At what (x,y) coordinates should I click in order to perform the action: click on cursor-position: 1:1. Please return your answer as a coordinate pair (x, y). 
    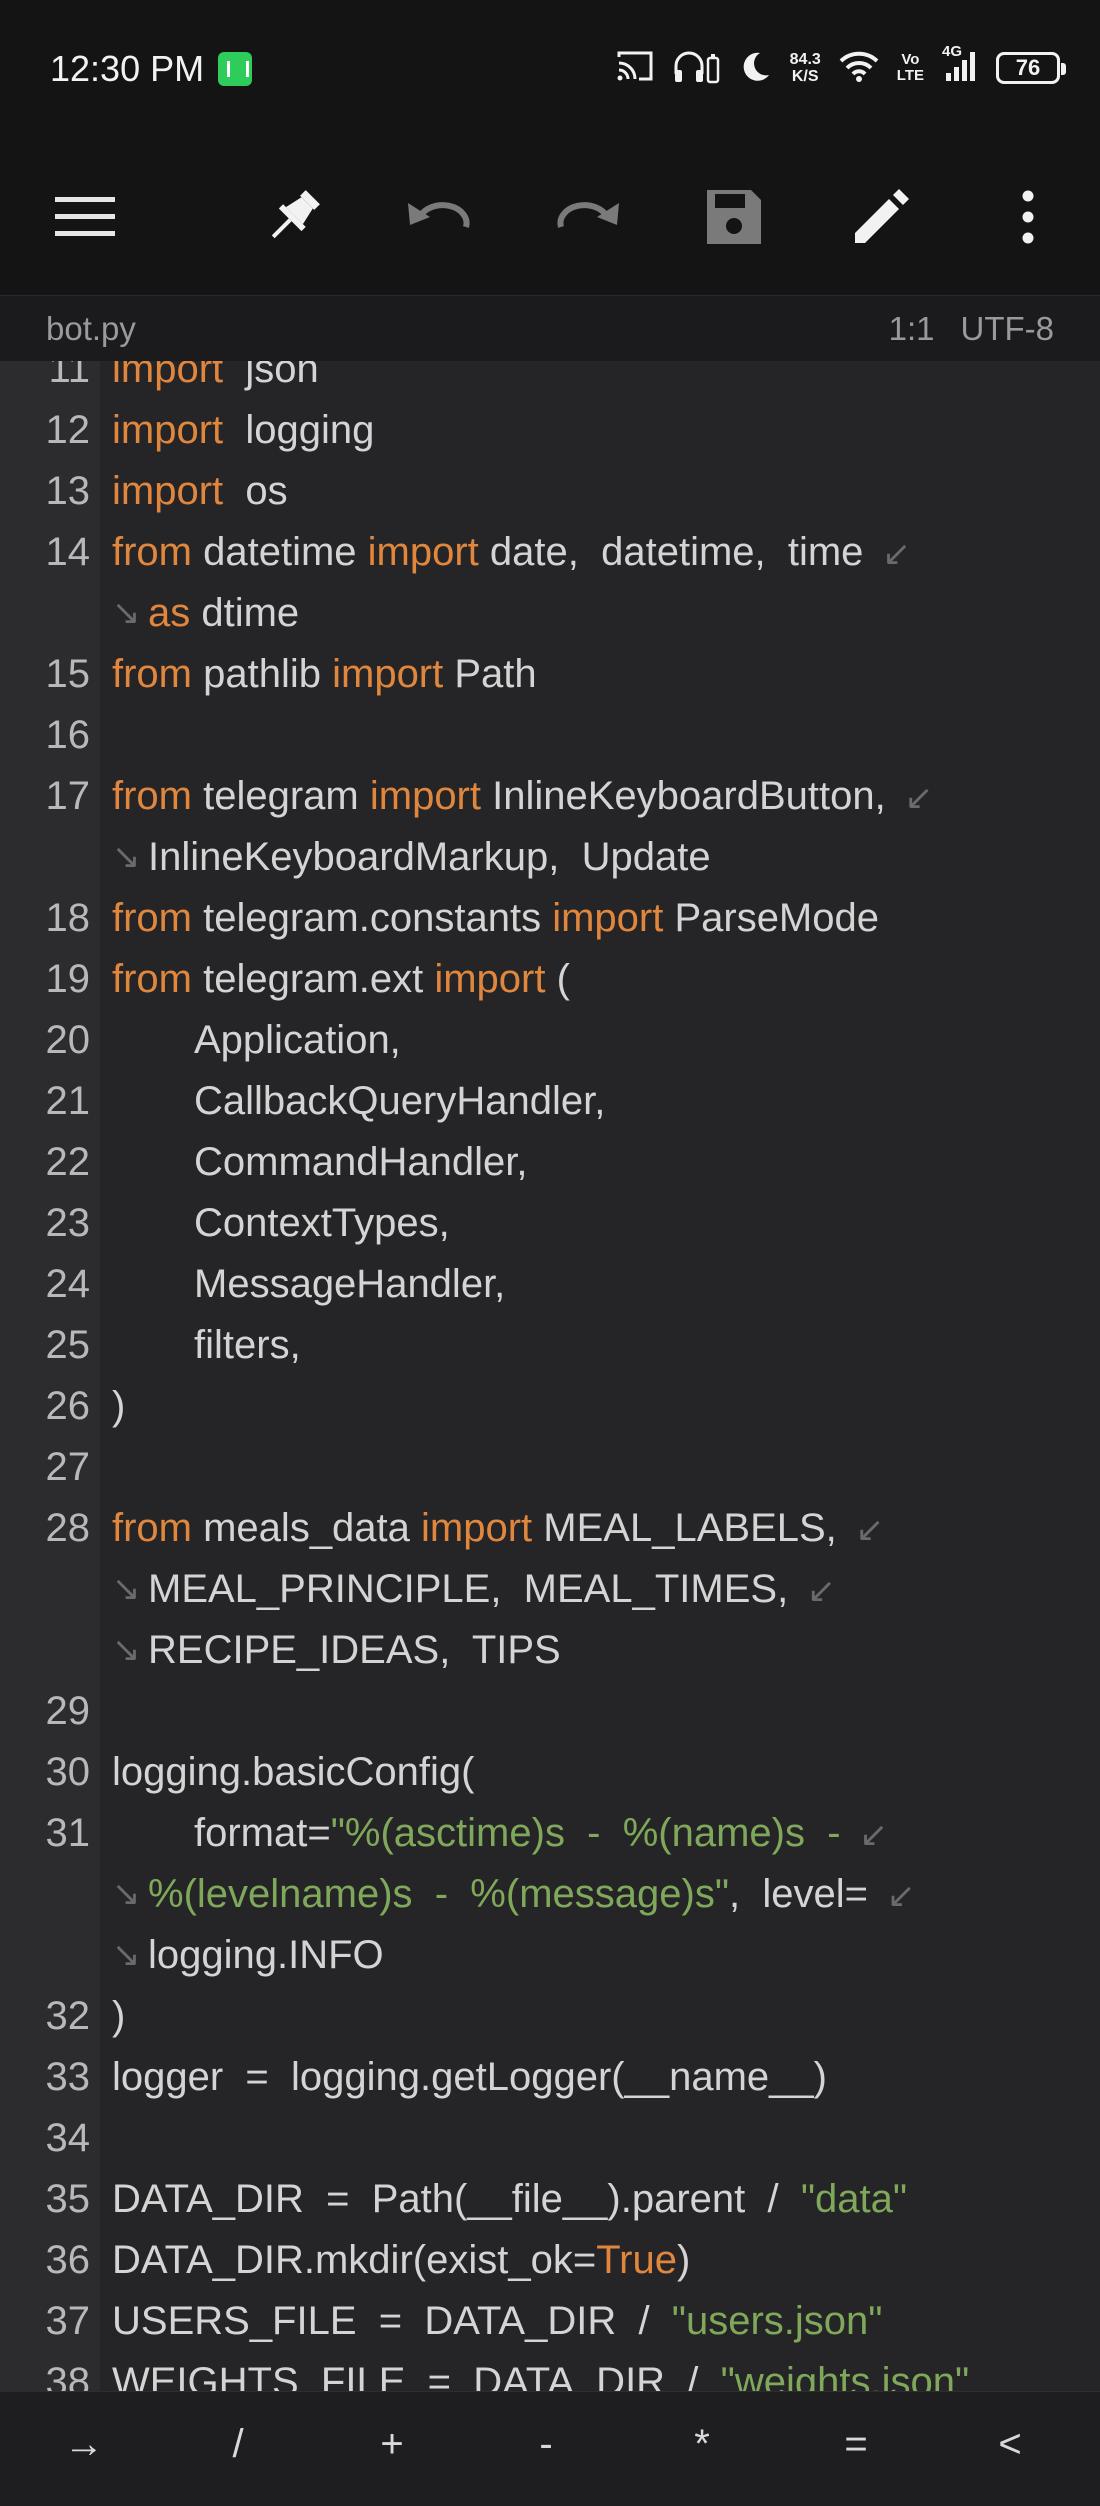
    Looking at the image, I should click on (911, 328).